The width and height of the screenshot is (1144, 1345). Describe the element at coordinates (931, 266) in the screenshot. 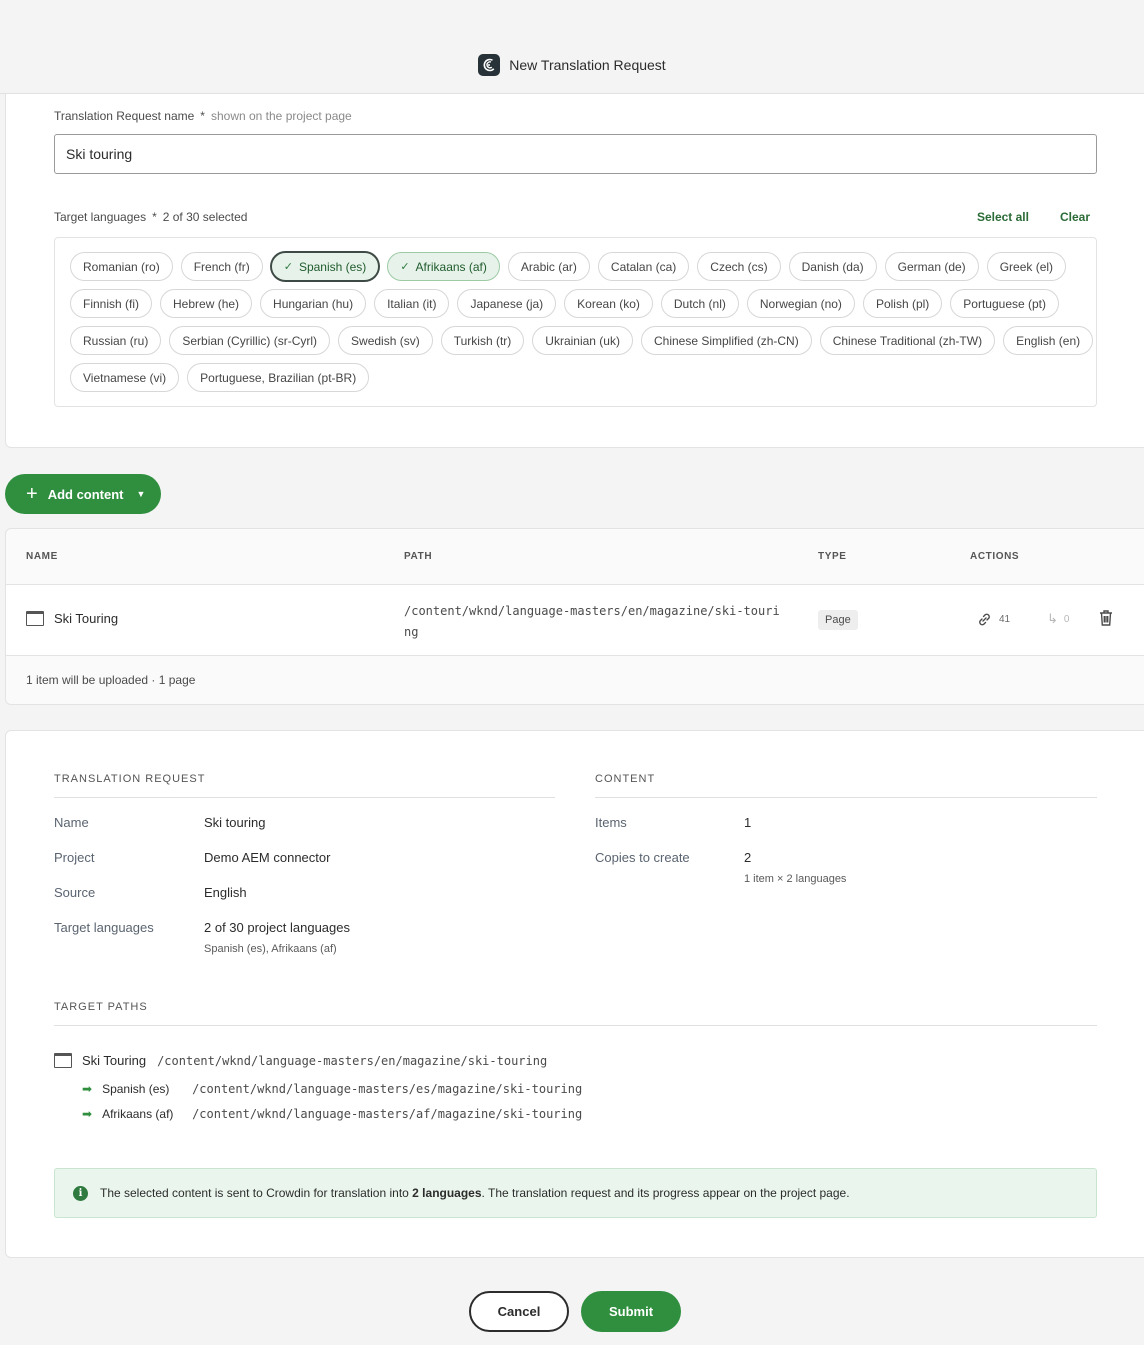

I see `language-chip-de: German (de)` at that location.